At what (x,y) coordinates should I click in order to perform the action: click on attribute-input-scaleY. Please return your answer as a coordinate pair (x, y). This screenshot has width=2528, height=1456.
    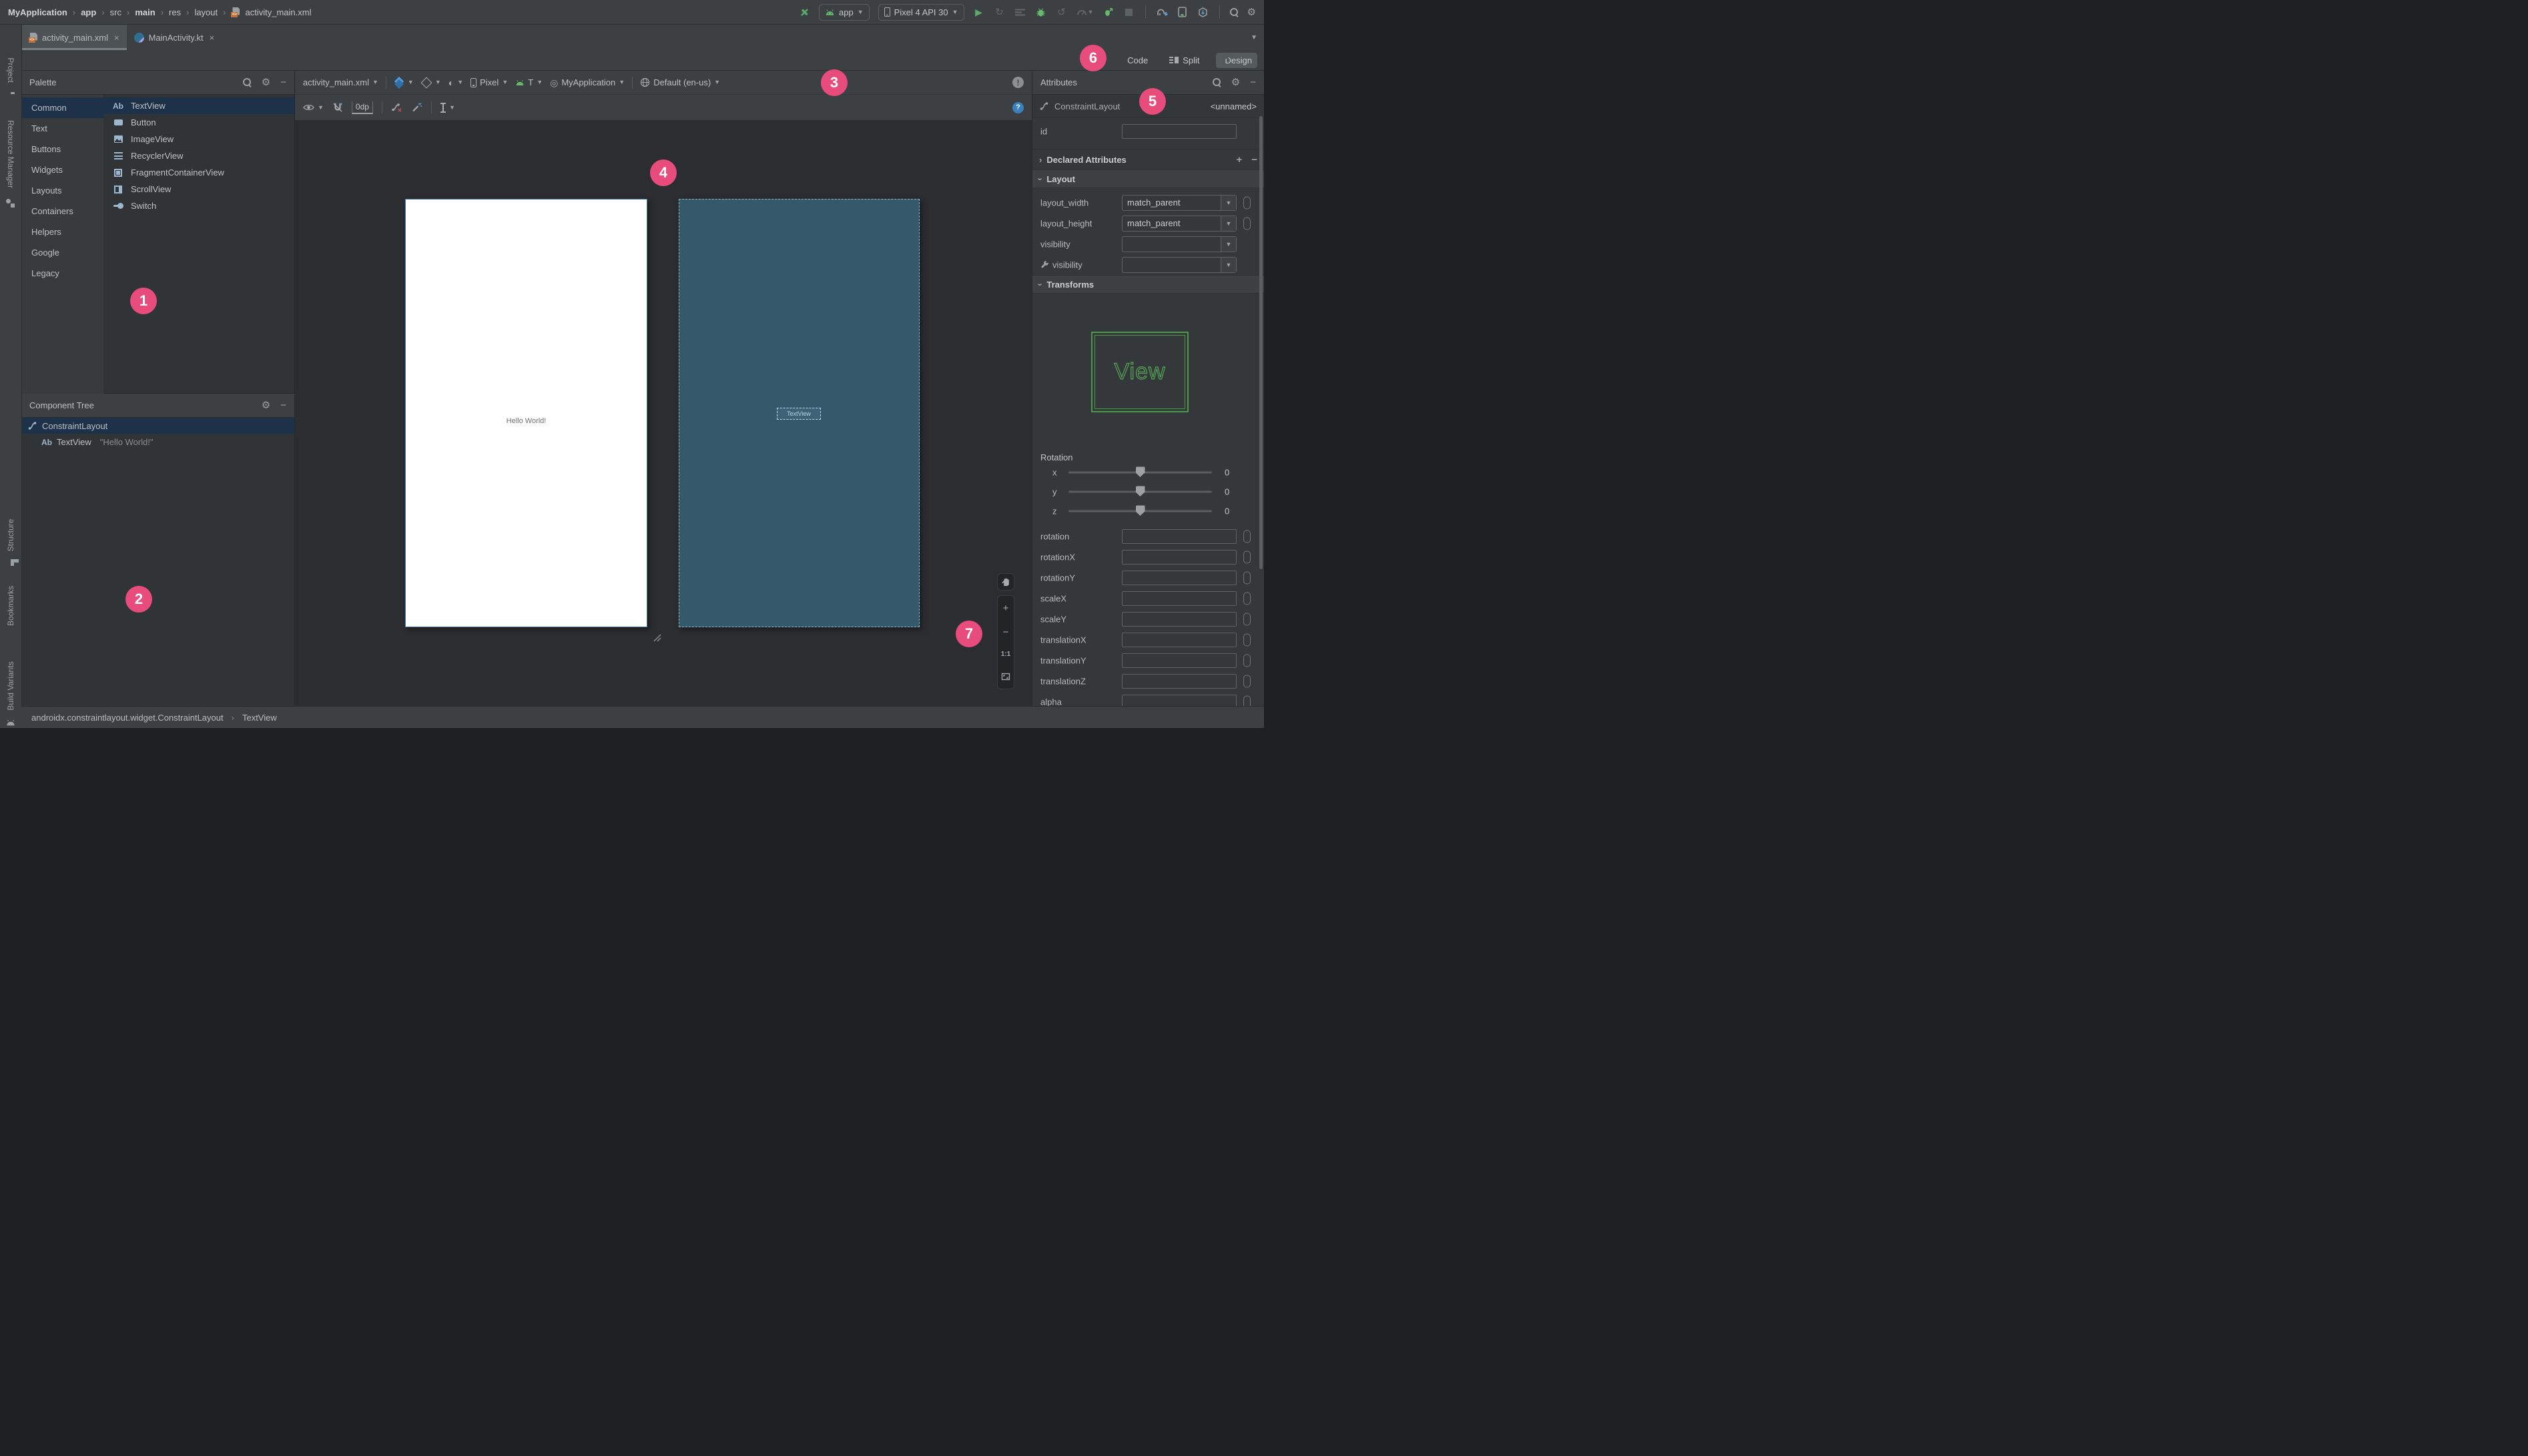
    Looking at the image, I should click on (1179, 619).